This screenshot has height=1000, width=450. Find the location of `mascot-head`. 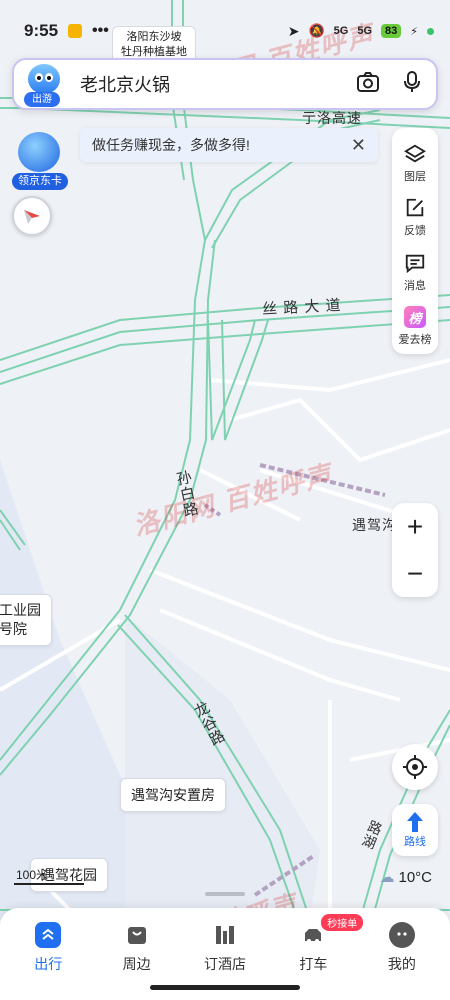

mascot-head is located at coordinates (44, 79).